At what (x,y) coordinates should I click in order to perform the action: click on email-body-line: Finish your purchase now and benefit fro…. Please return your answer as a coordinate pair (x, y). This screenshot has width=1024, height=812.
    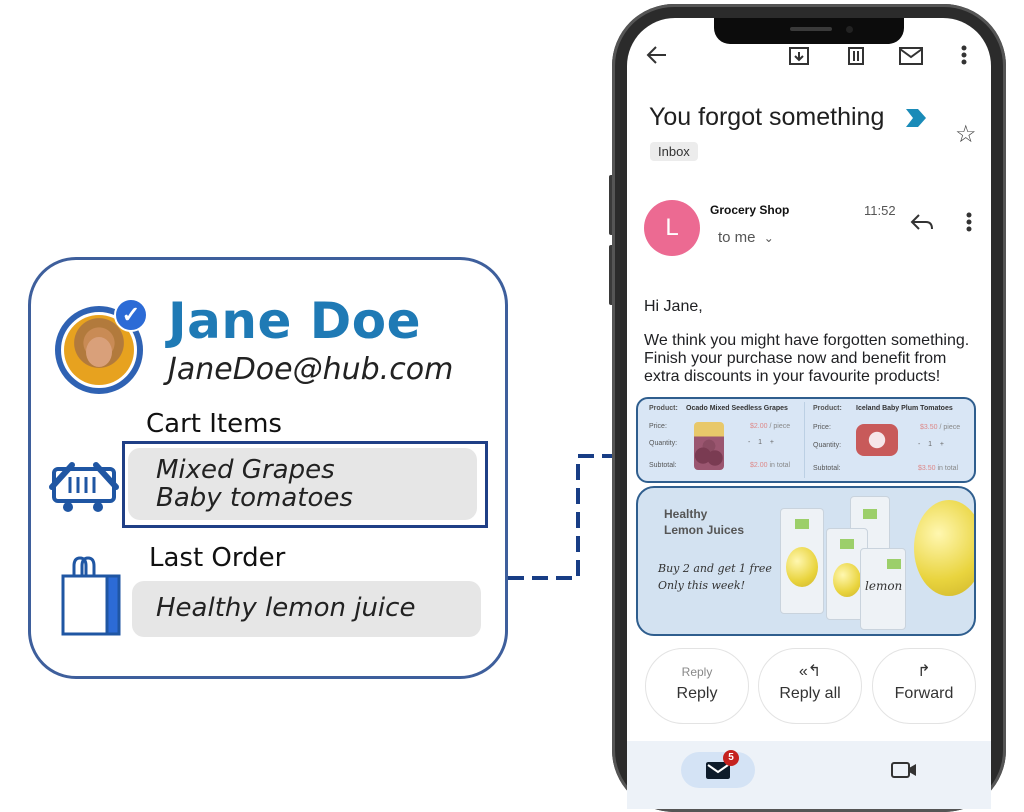
    Looking at the image, I should click on (795, 358).